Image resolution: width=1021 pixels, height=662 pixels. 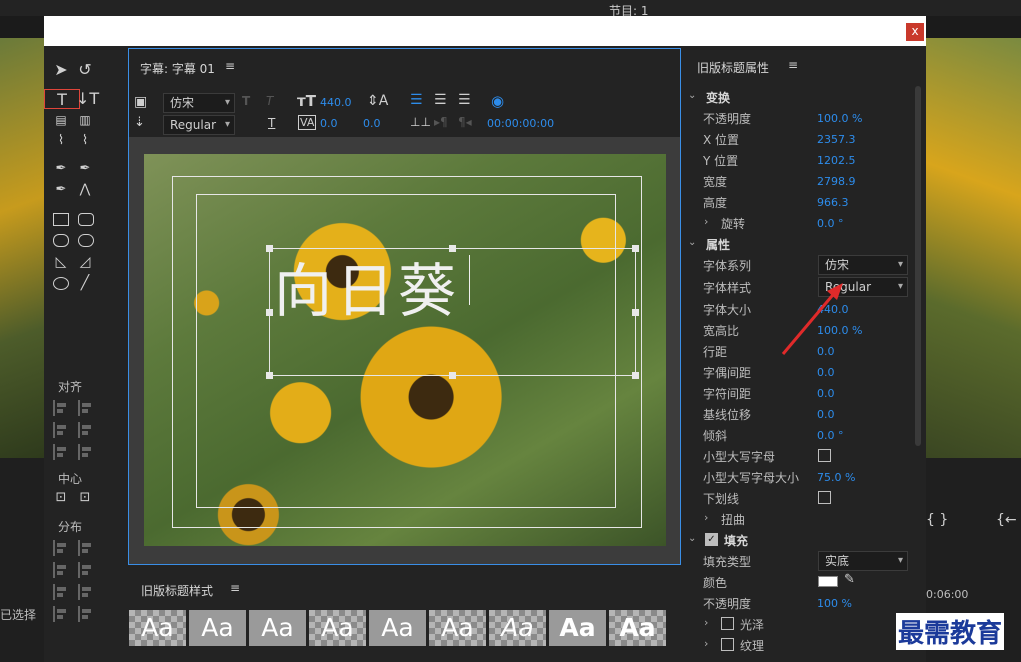 I want to click on baseline-shift-value: 0.0, so click(x=826, y=414).